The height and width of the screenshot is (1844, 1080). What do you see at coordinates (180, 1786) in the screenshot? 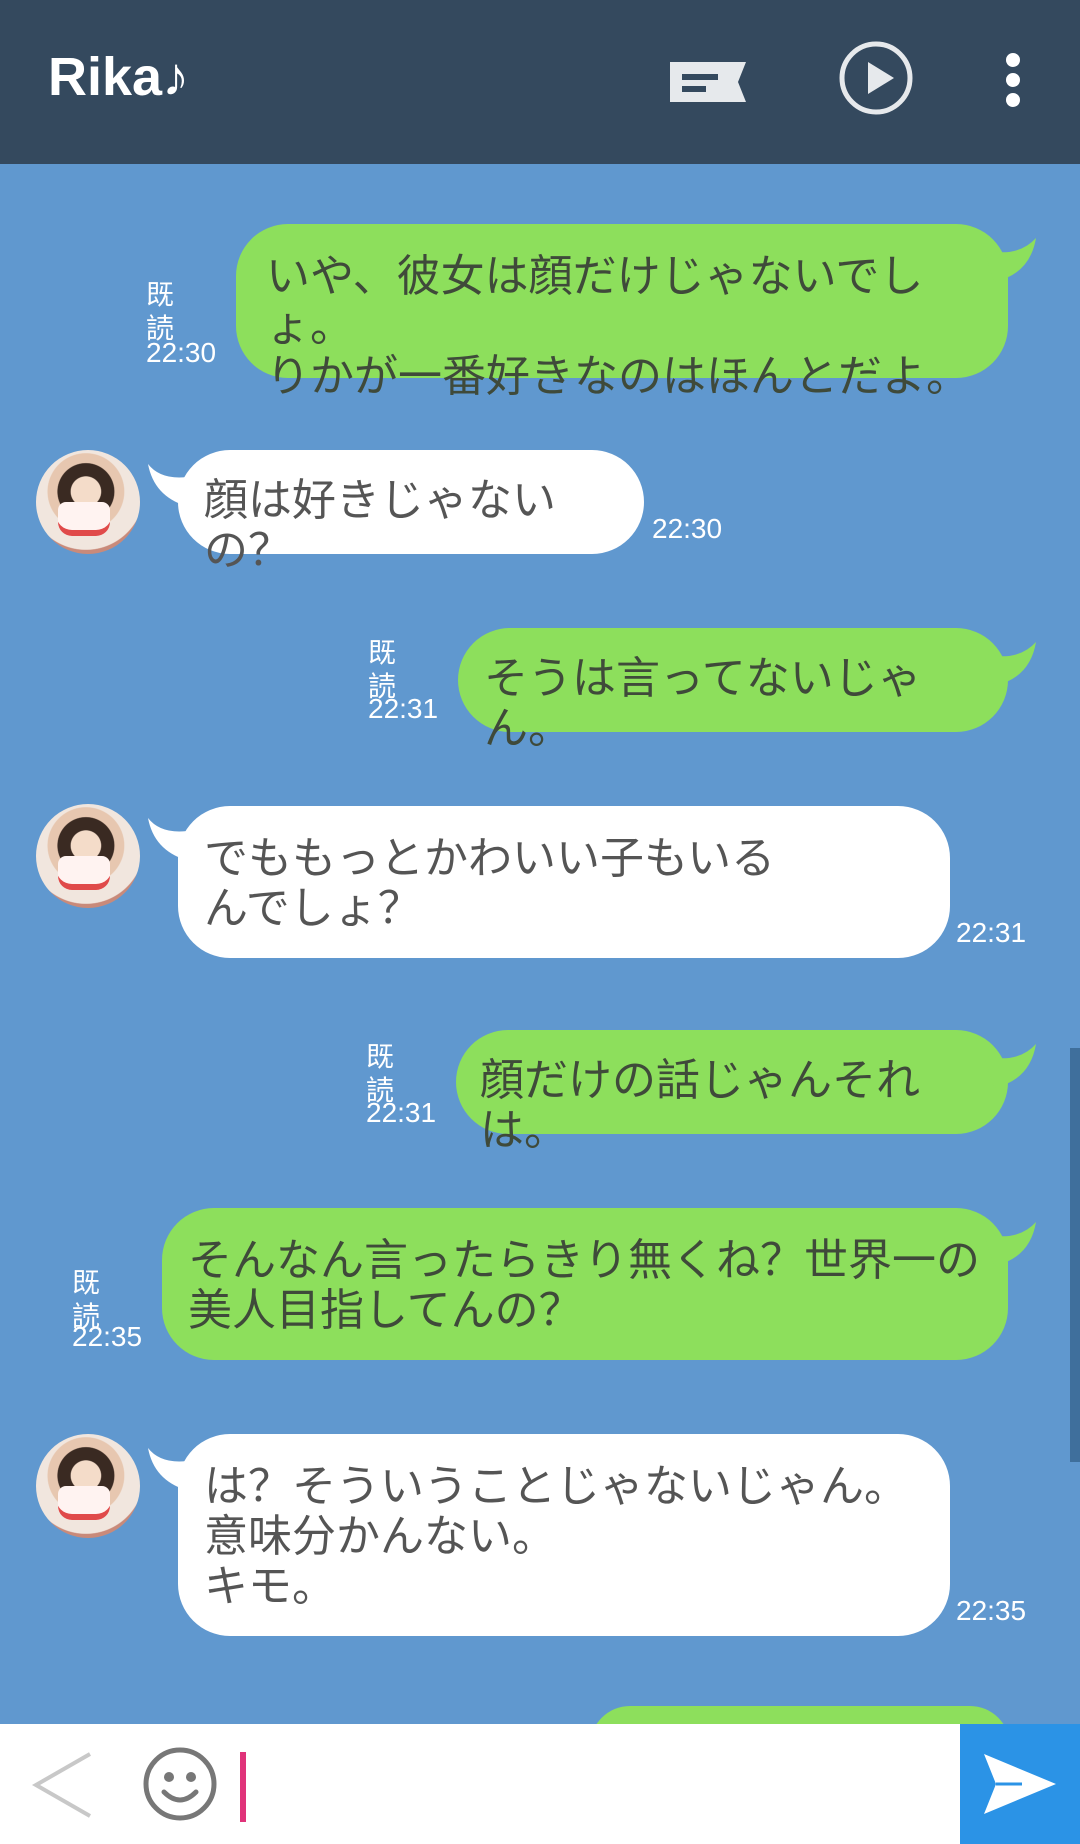
I see `emoji-icon` at bounding box center [180, 1786].